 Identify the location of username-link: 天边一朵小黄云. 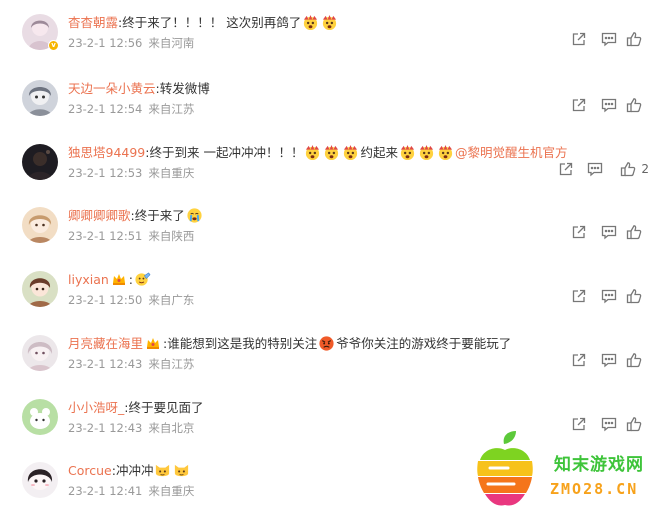
(112, 88).